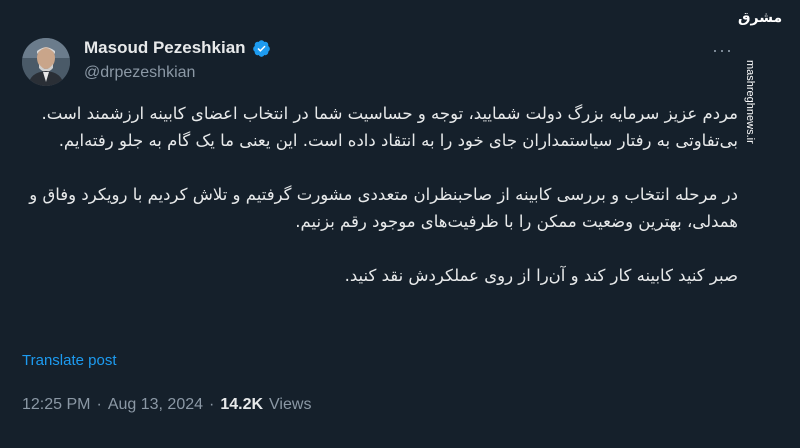 This screenshot has width=800, height=448. I want to click on views-count: 14.2K, so click(241, 405).